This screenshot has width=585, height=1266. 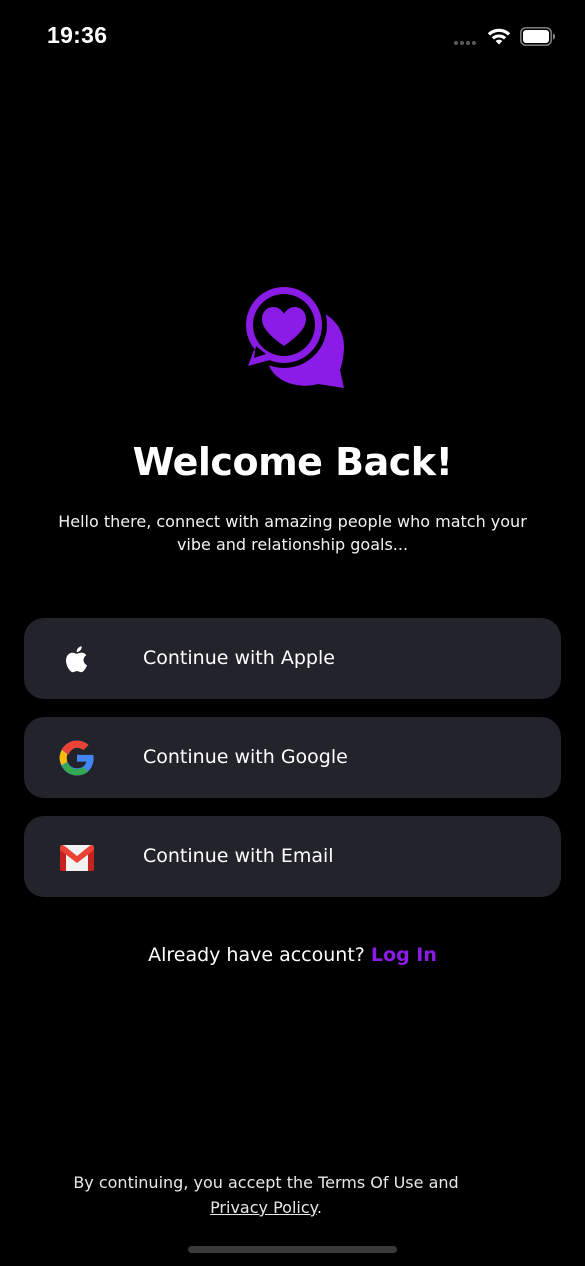 I want to click on email-button-label: Continue with Email, so click(x=238, y=856).